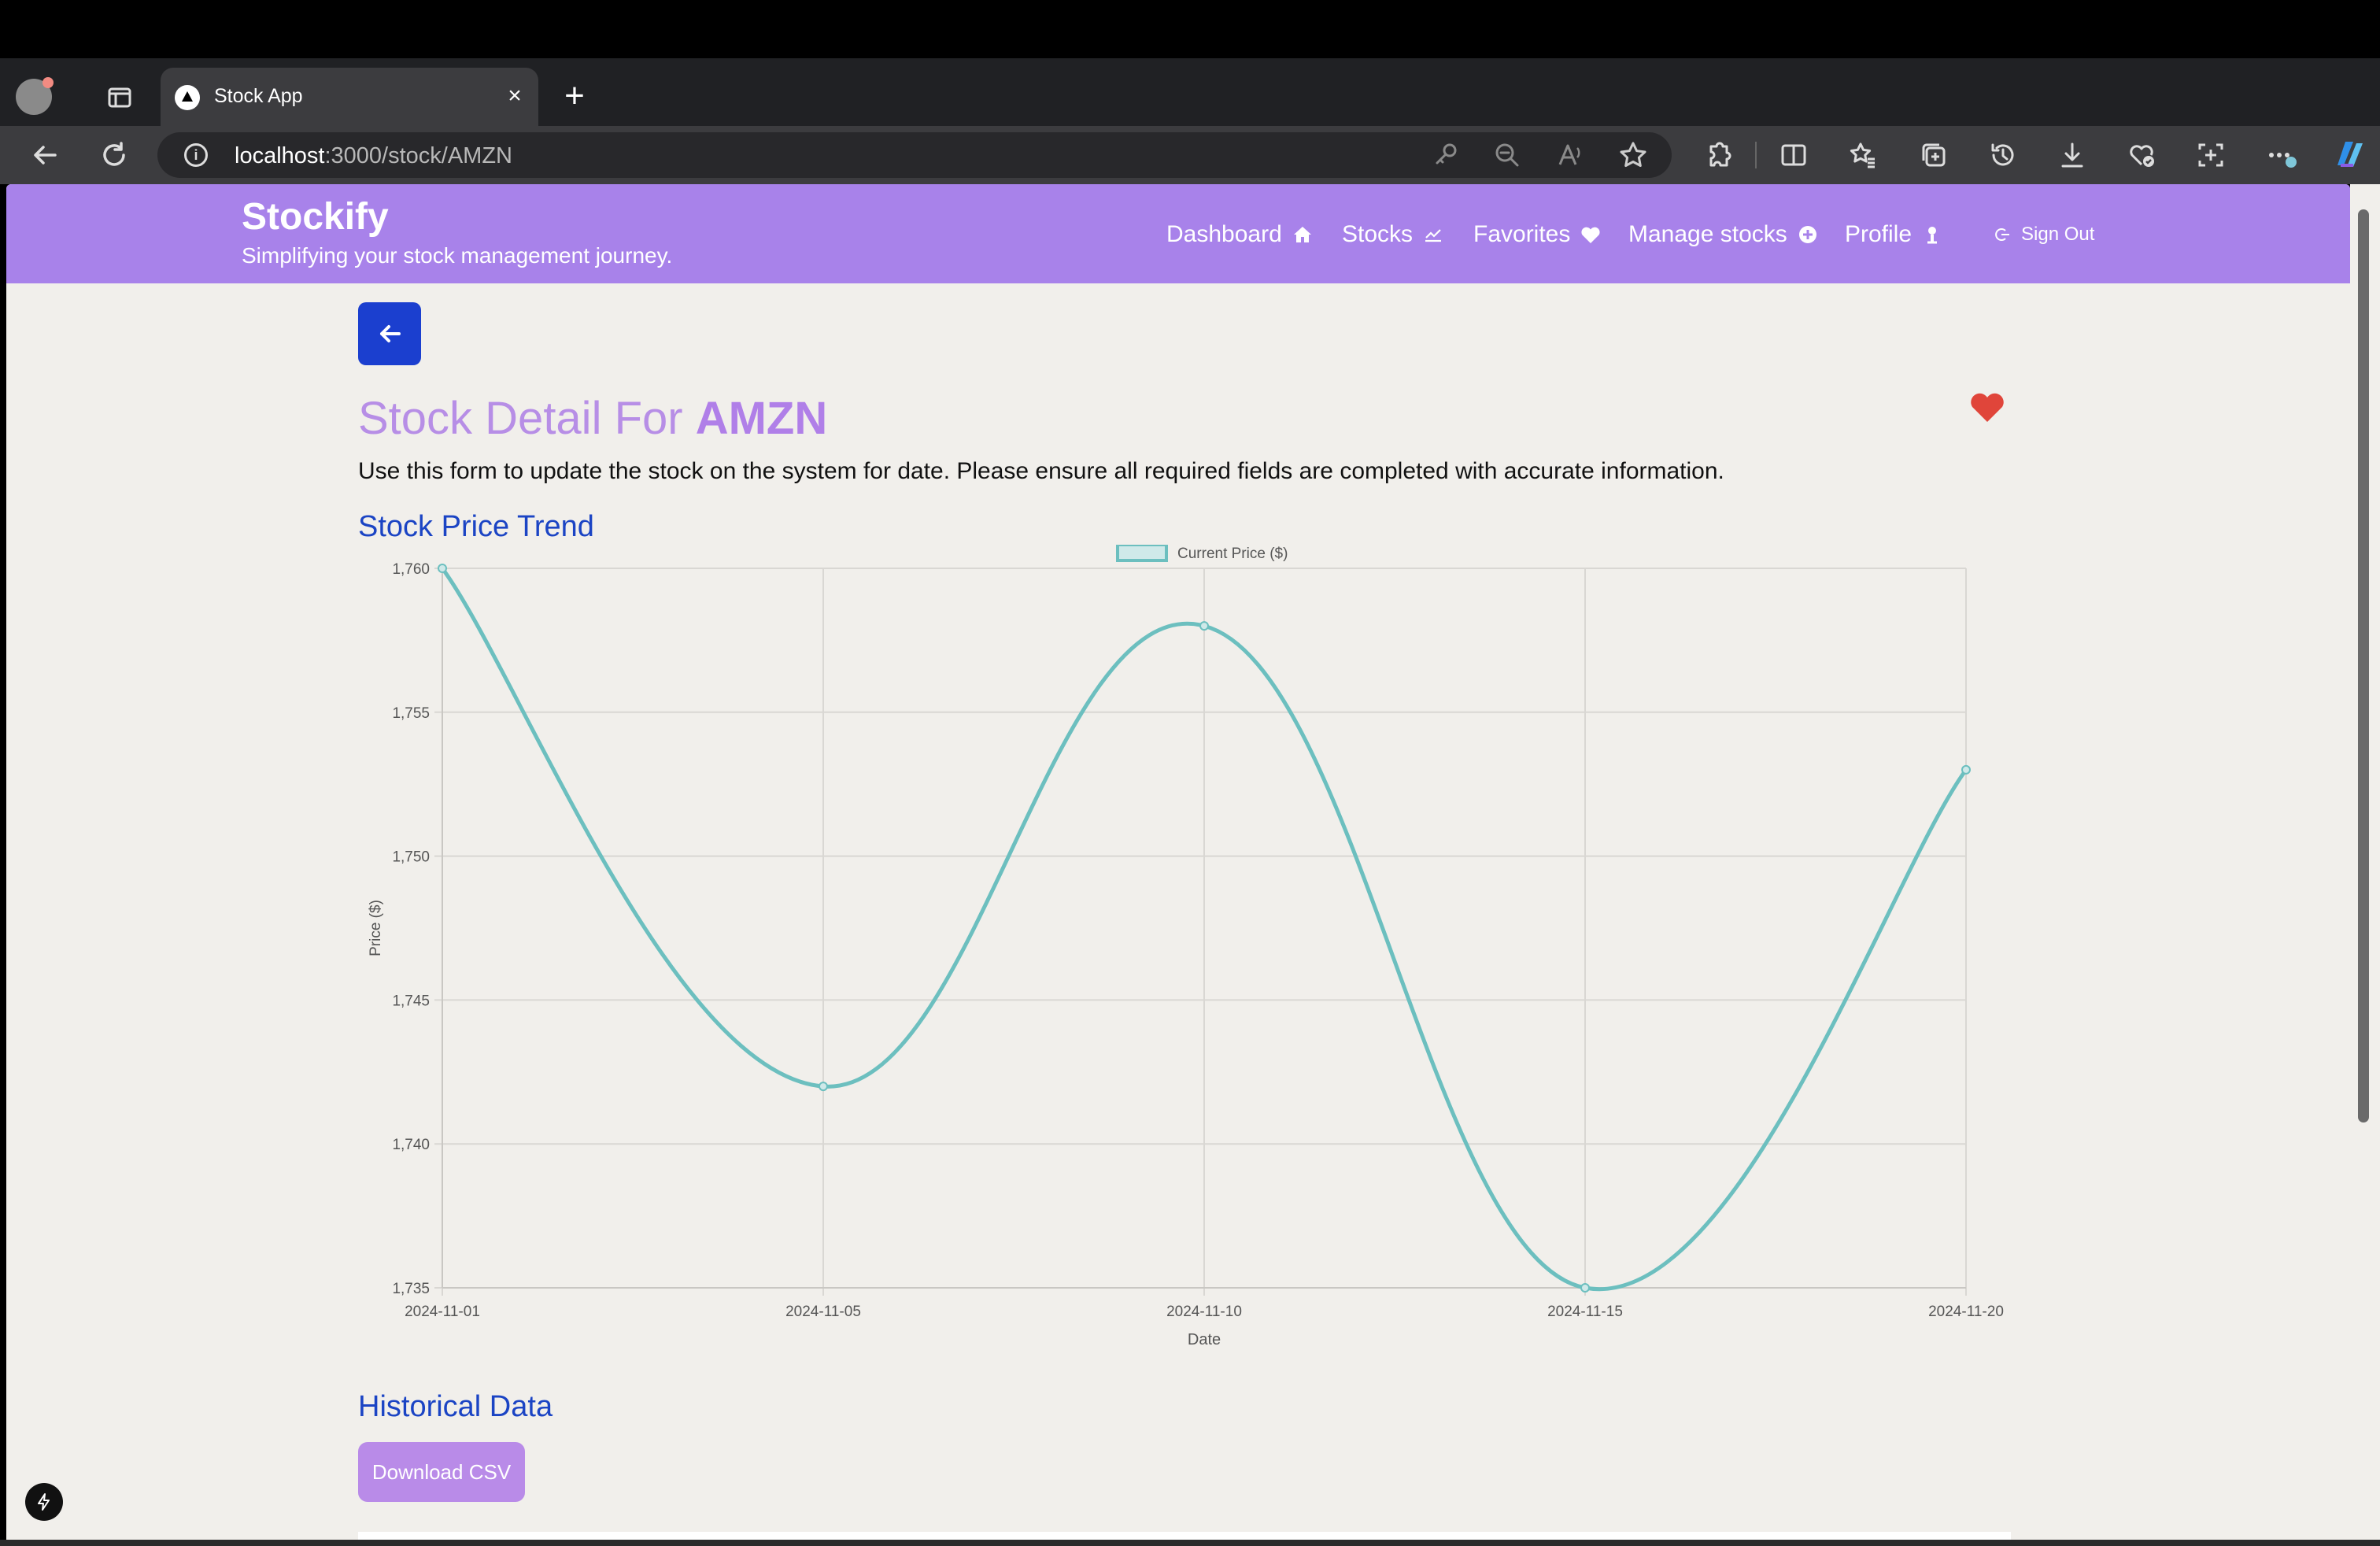 The height and width of the screenshot is (1546, 2380). I want to click on y-tick-label: 1,735, so click(411, 1289).